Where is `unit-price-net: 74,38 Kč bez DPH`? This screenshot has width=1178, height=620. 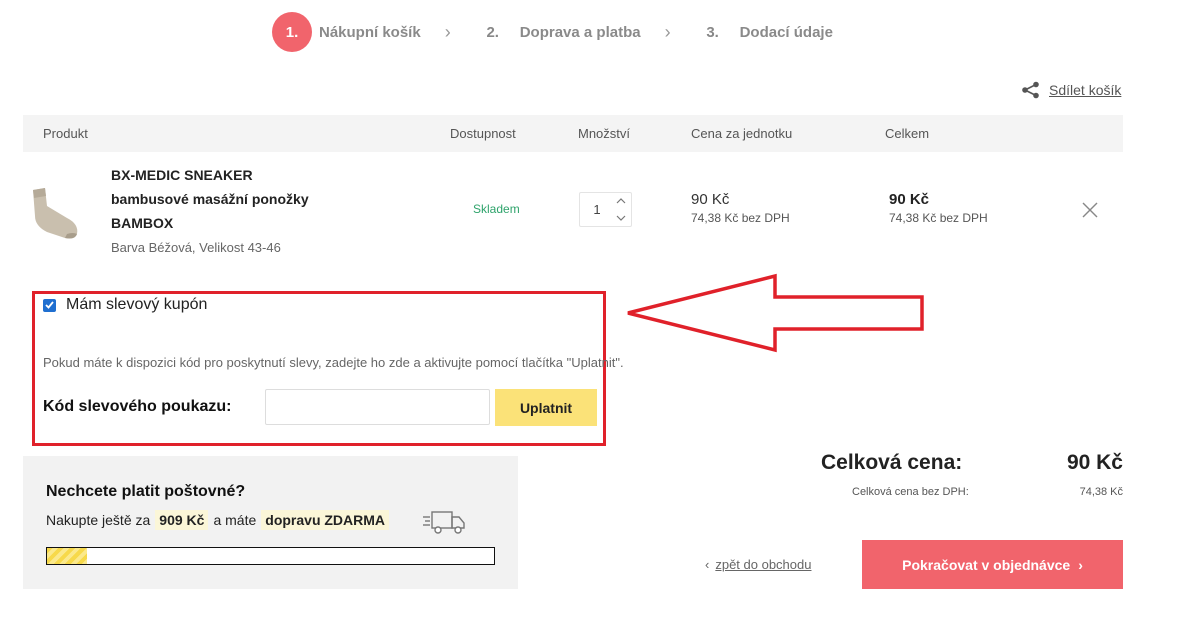 unit-price-net: 74,38 Kč bez DPH is located at coordinates (740, 218).